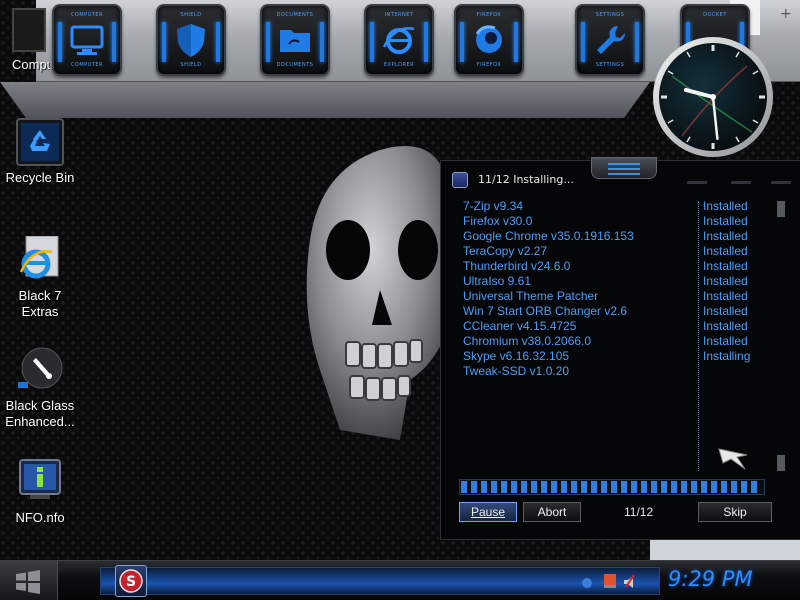  I want to click on taskbar: S 9:29 PM, so click(400, 580).